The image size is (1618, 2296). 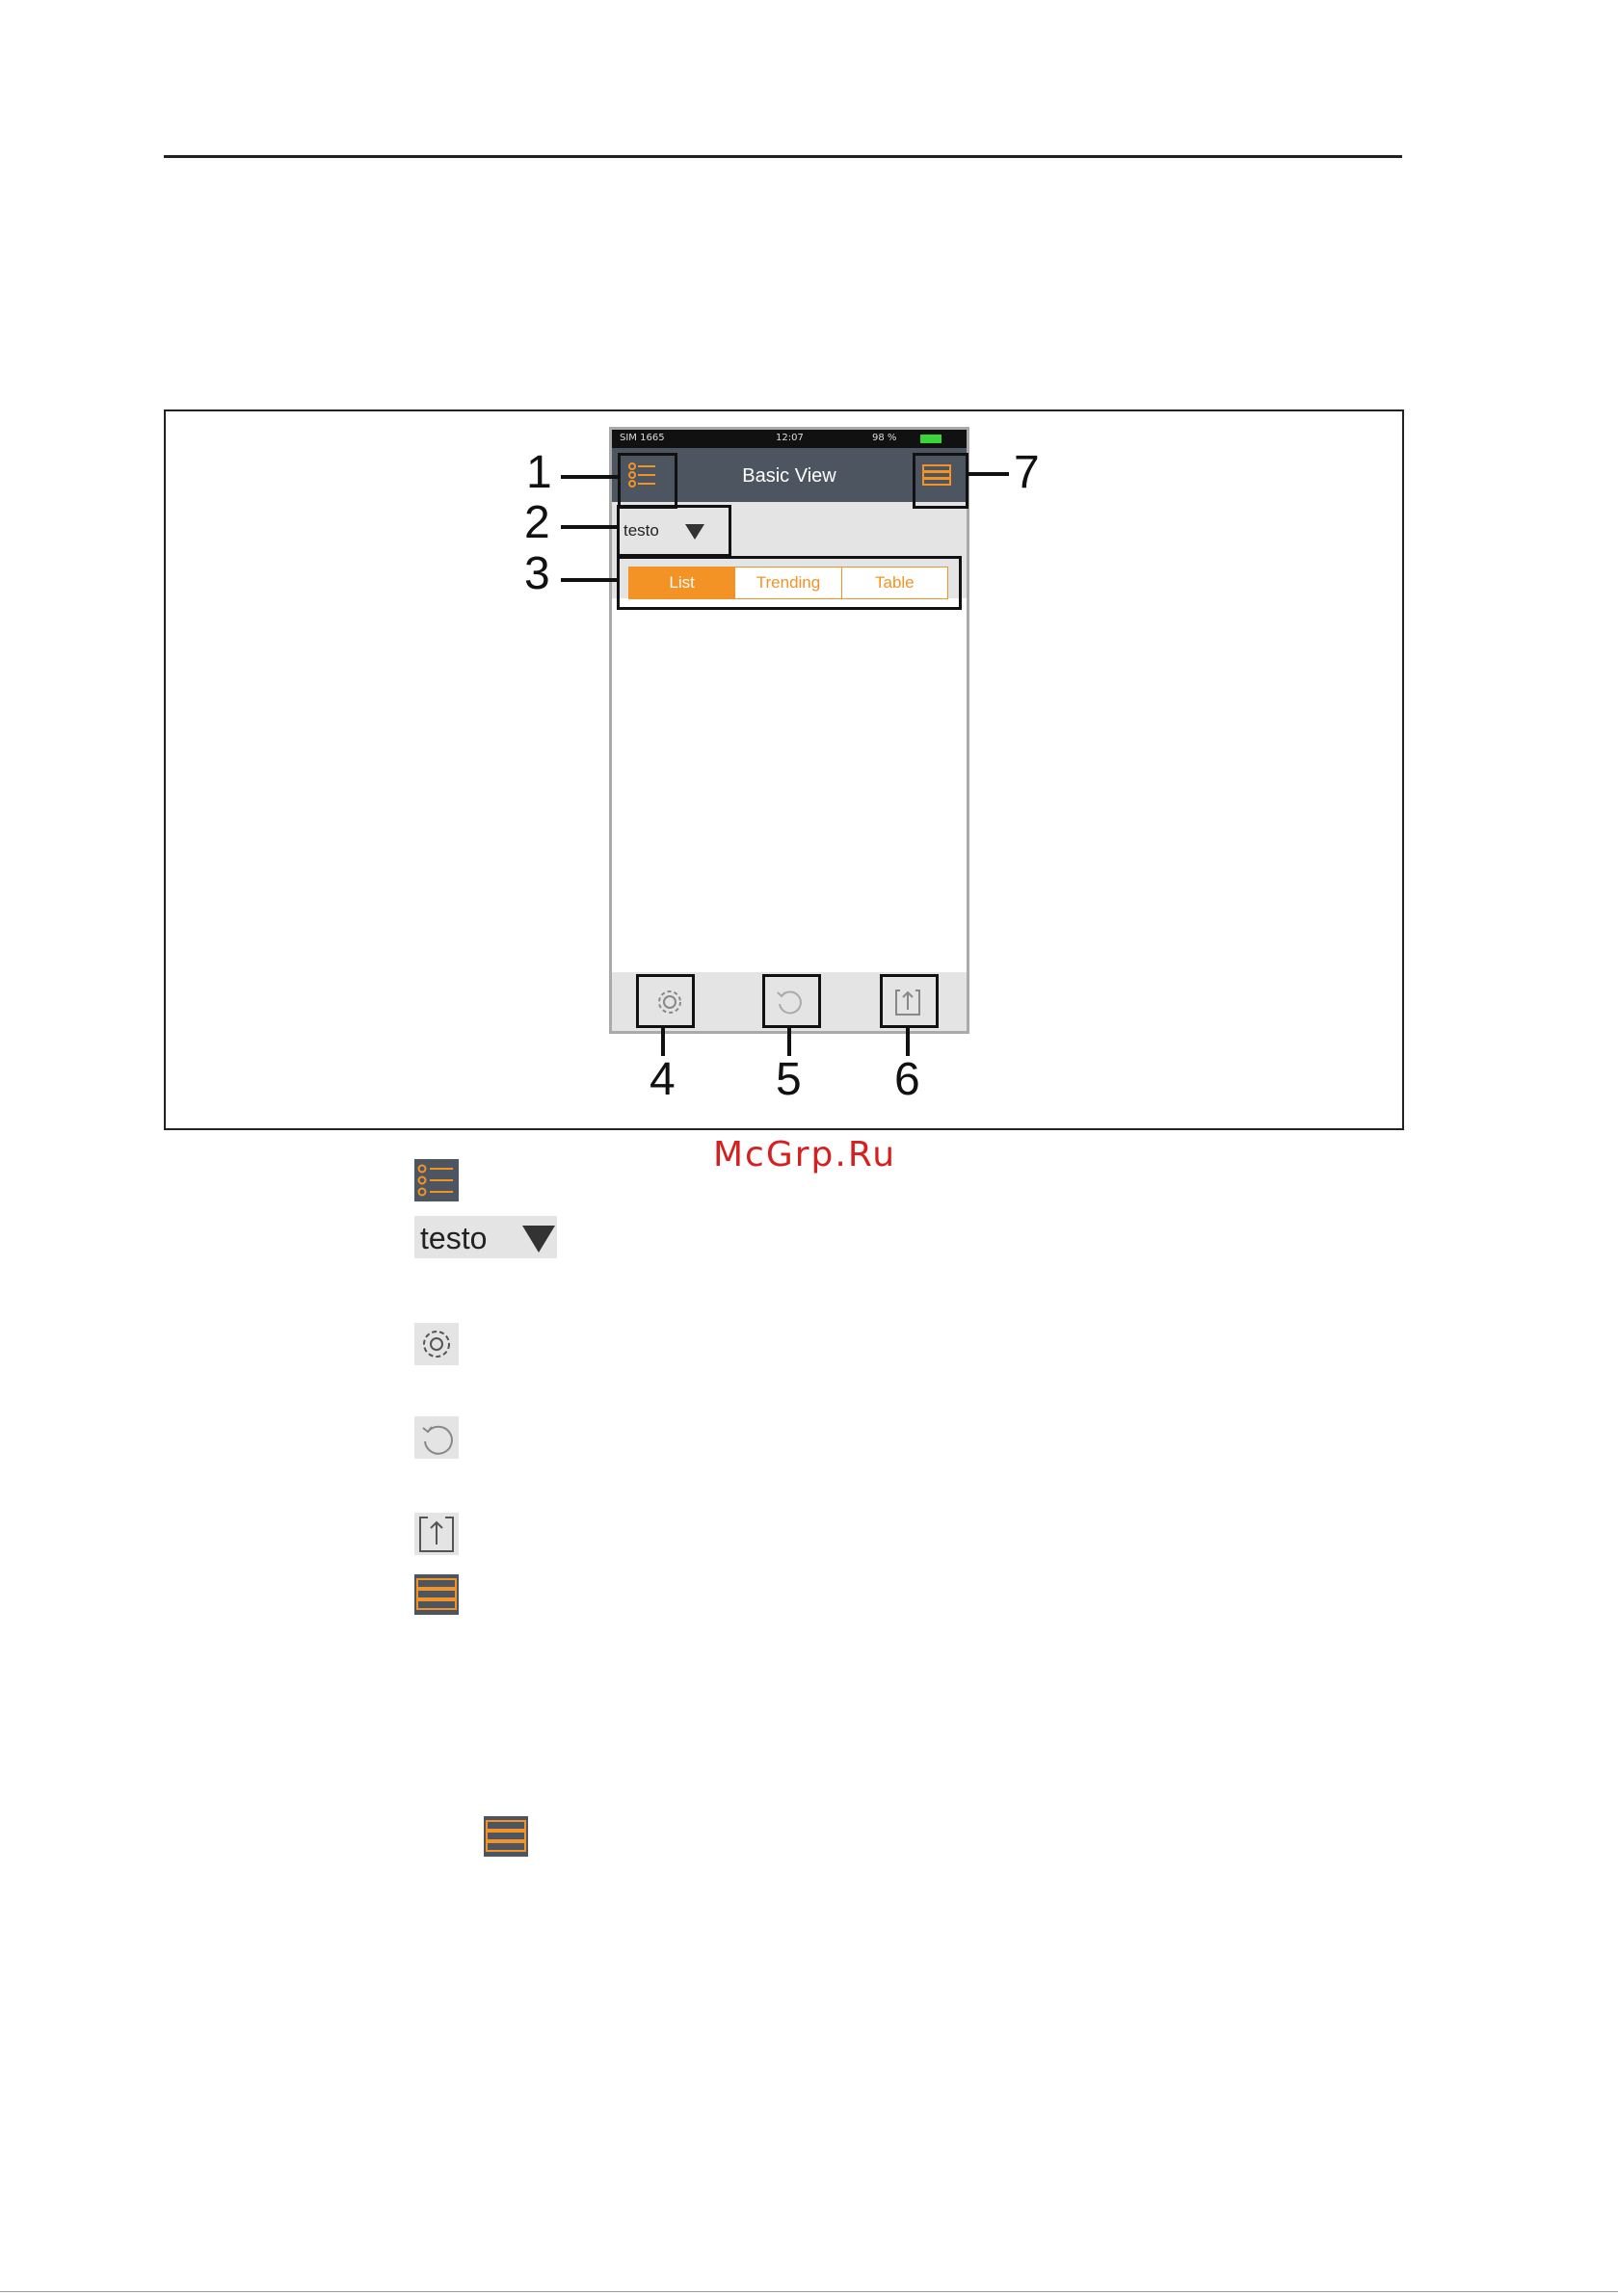 I want to click on callout-number-6: 6, so click(x=907, y=1080).